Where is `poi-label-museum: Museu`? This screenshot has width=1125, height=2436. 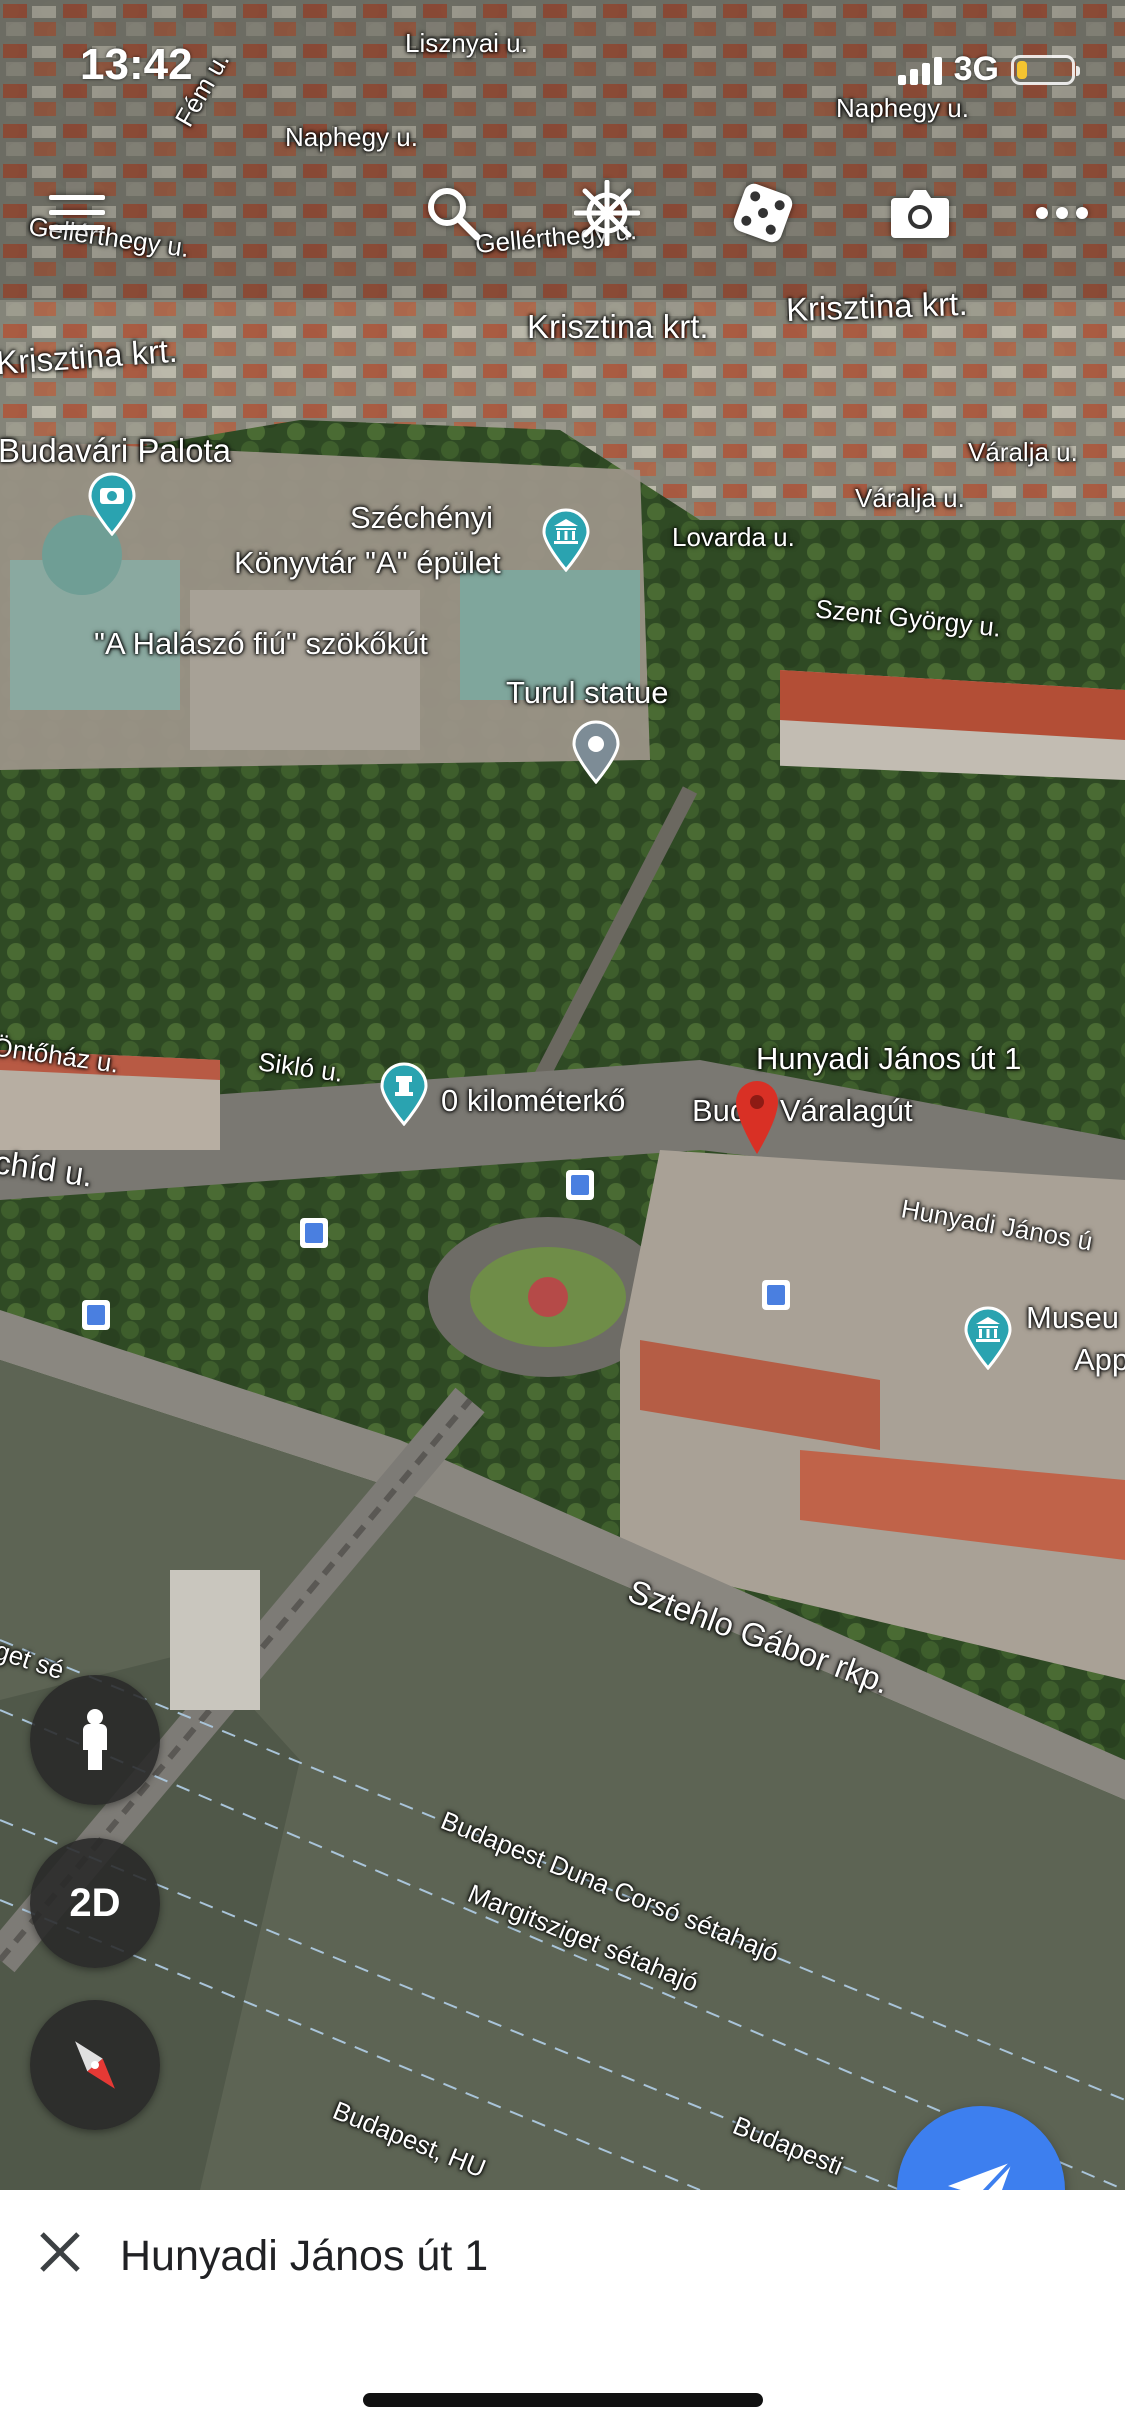 poi-label-museum: Museu is located at coordinates (1072, 1318).